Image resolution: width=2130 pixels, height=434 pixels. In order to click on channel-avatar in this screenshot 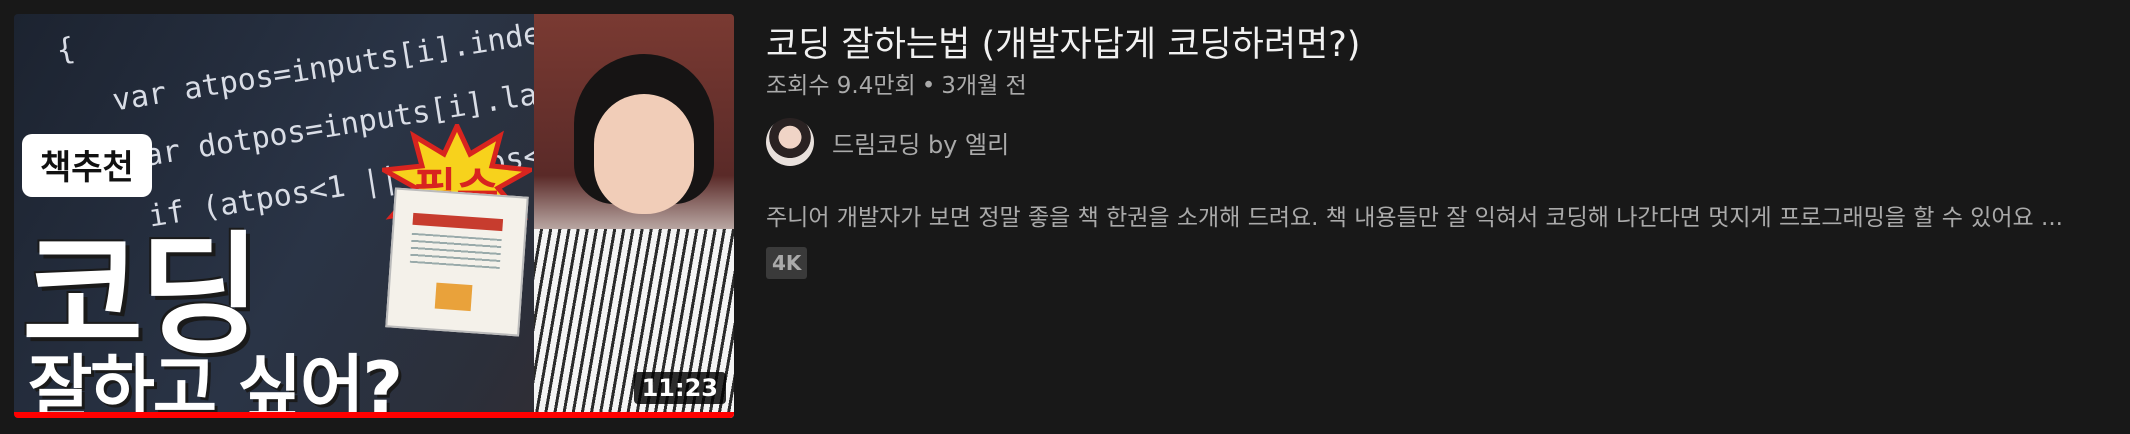, I will do `click(790, 142)`.